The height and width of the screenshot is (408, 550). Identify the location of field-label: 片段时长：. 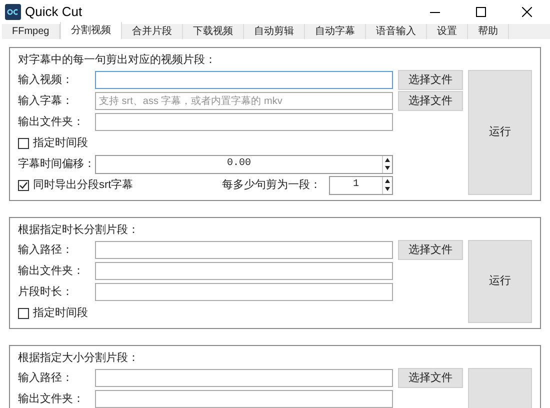
(46, 292).